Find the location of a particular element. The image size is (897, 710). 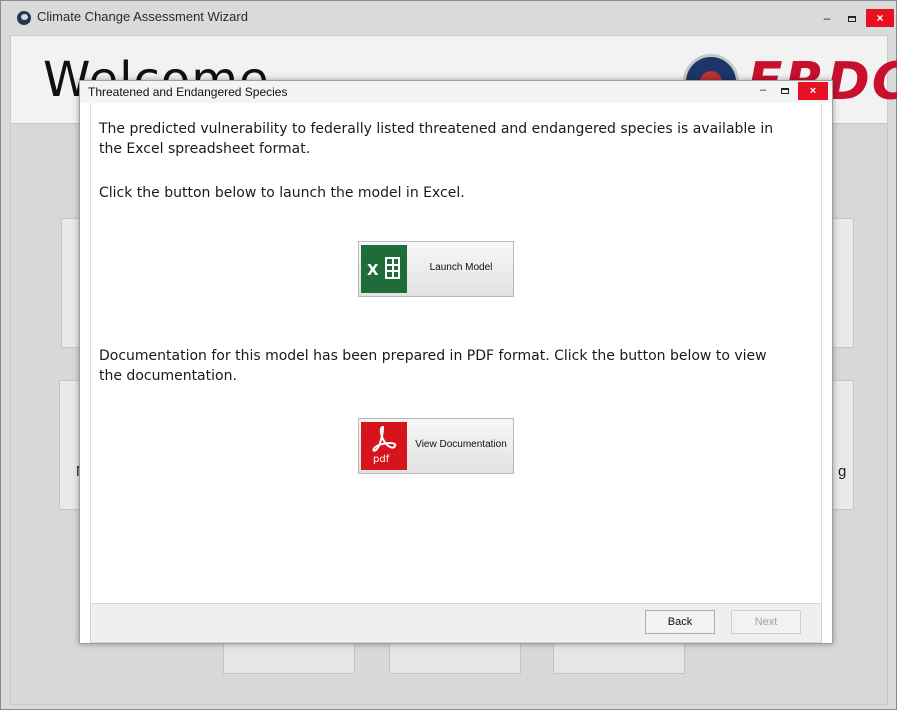

launch-model-button: X Launch Model is located at coordinates (436, 269).